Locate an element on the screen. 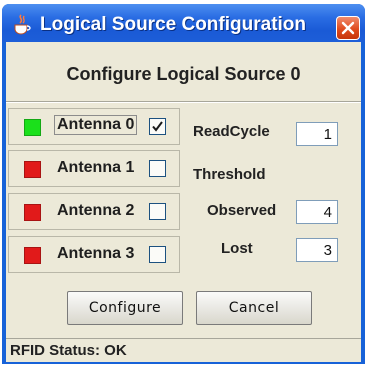  antenna-row-1: Antenna 1 is located at coordinates (94, 168).